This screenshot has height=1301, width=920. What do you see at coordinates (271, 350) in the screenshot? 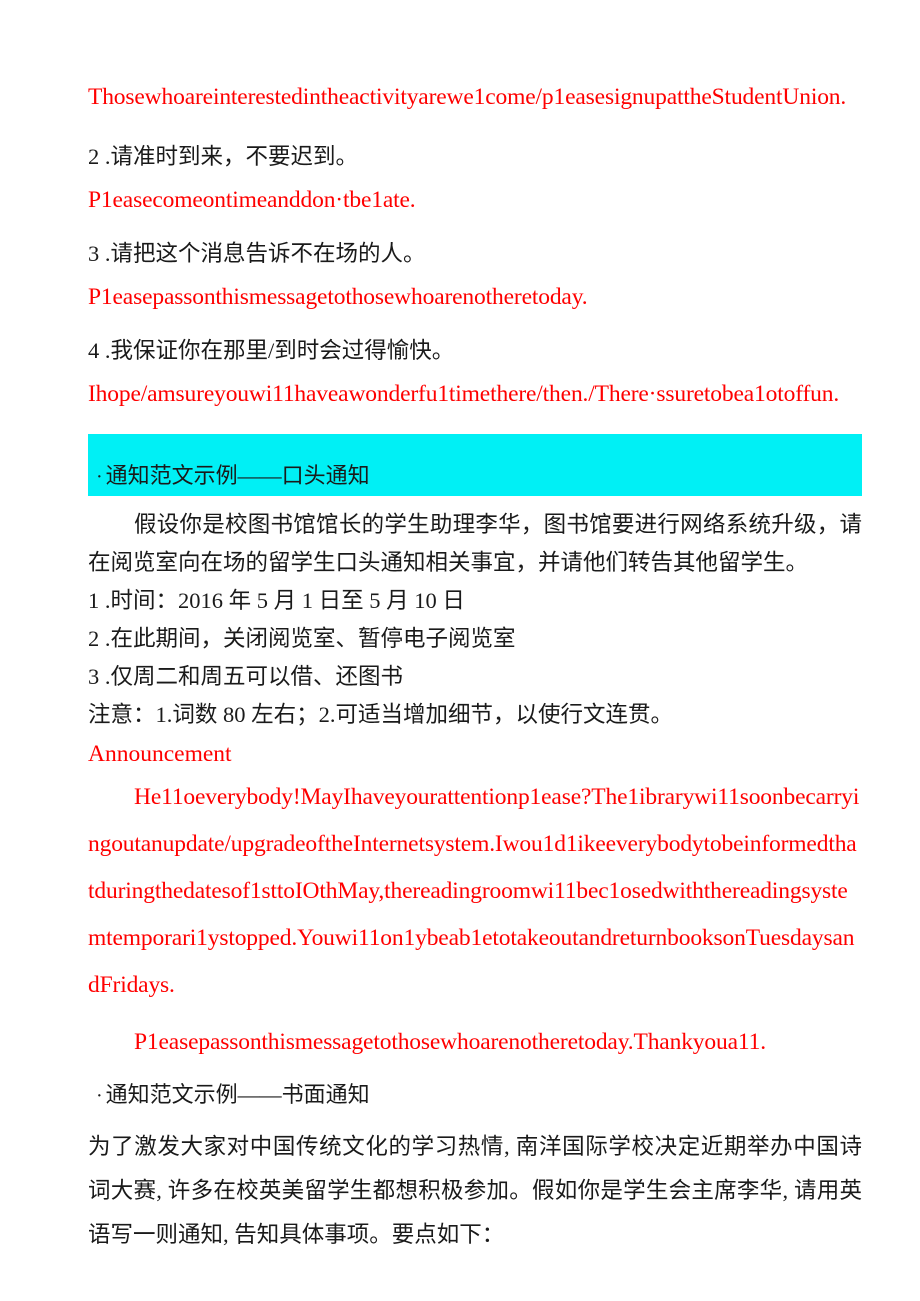
I see `practice-item-4-chinese: 4 .我保证你在那里/到时会过得愉快。` at bounding box center [271, 350].